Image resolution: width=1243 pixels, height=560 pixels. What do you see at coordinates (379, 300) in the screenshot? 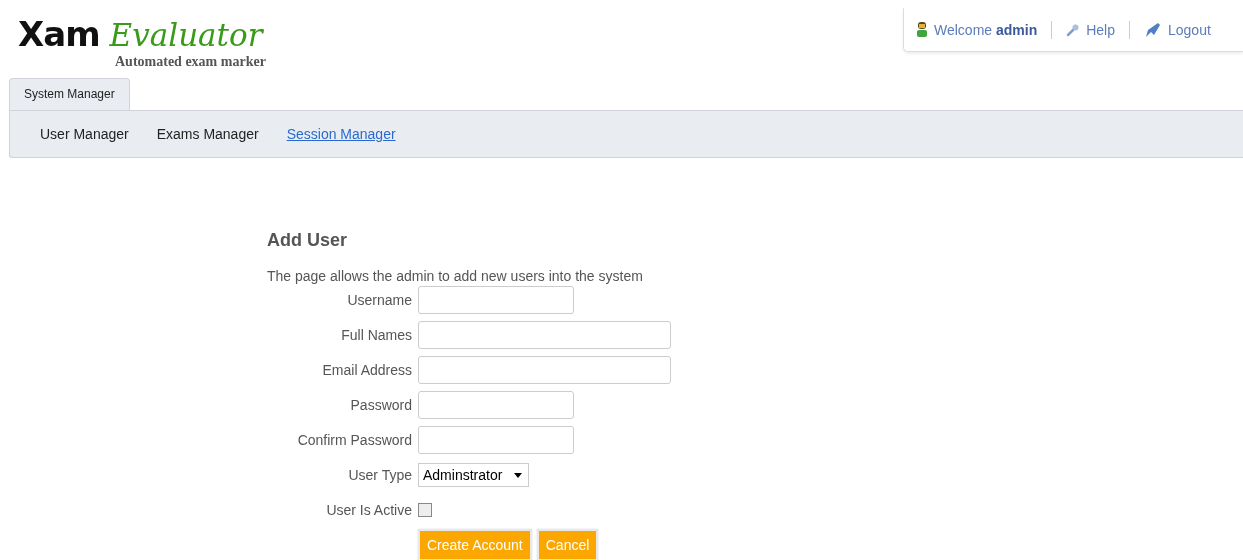
I see `field-label: Username` at bounding box center [379, 300].